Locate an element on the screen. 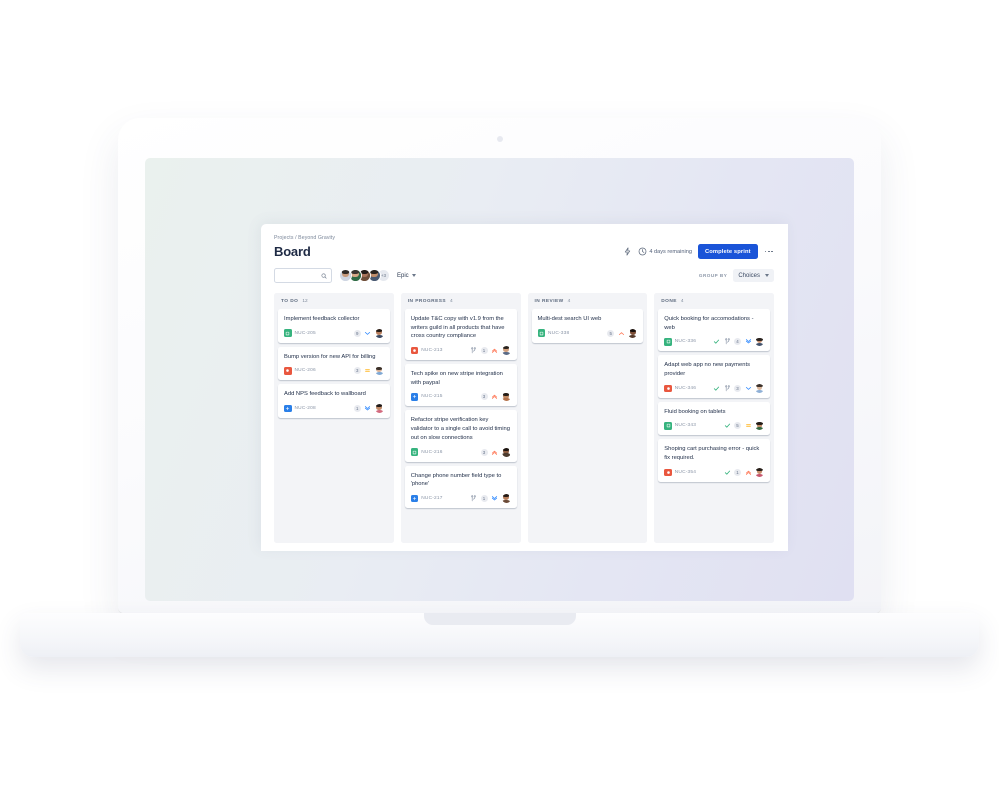  complete-sprint-button: Complete sprint is located at coordinates (727, 251).